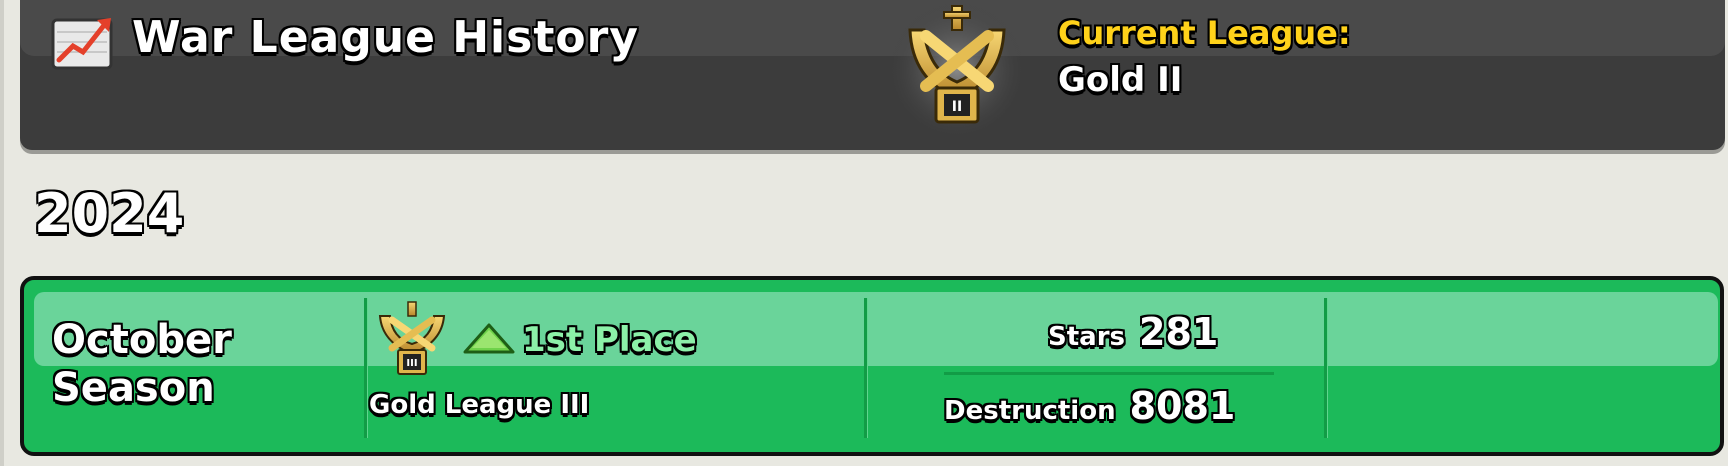 The image size is (1728, 466). Describe the element at coordinates (609, 340) in the screenshot. I see `placement-text: 1st Place` at that location.